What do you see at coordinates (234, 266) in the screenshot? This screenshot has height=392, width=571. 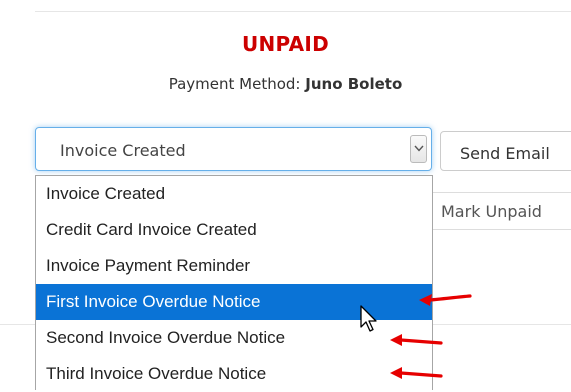 I see `option-invoice-payment-reminder: Invoice Payment Reminder` at bounding box center [234, 266].